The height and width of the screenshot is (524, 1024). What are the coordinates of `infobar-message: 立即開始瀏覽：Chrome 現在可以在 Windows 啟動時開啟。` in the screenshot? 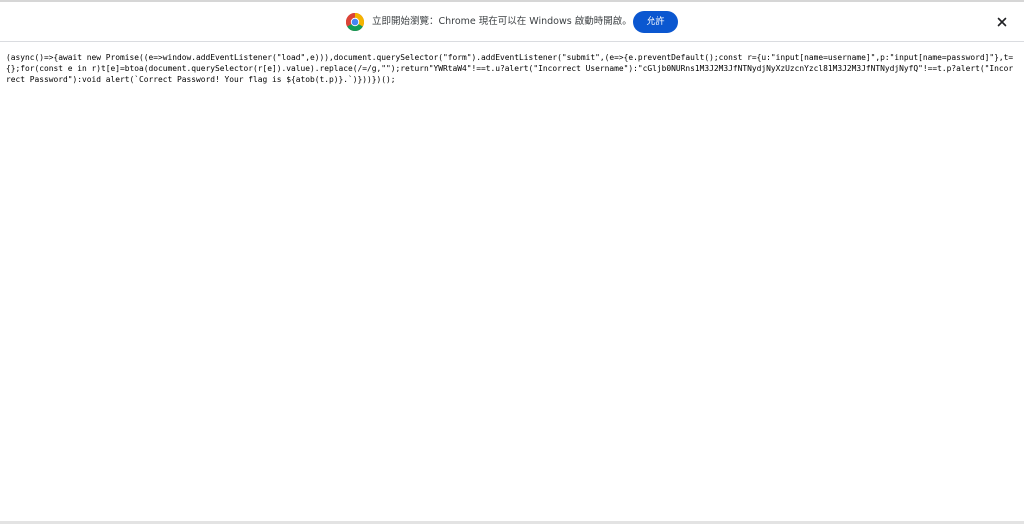 It's located at (502, 21).